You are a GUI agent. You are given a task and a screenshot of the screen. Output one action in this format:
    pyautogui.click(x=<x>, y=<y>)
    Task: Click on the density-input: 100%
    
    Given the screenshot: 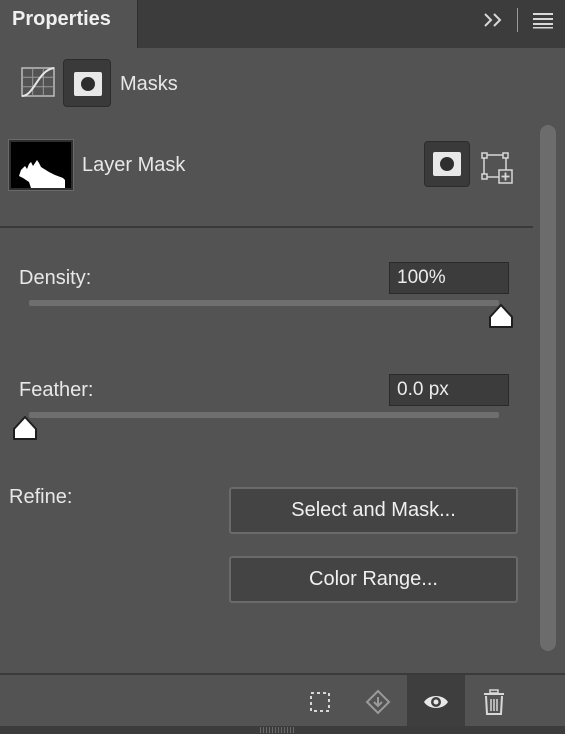 What is the action you would take?
    pyautogui.click(x=449, y=278)
    